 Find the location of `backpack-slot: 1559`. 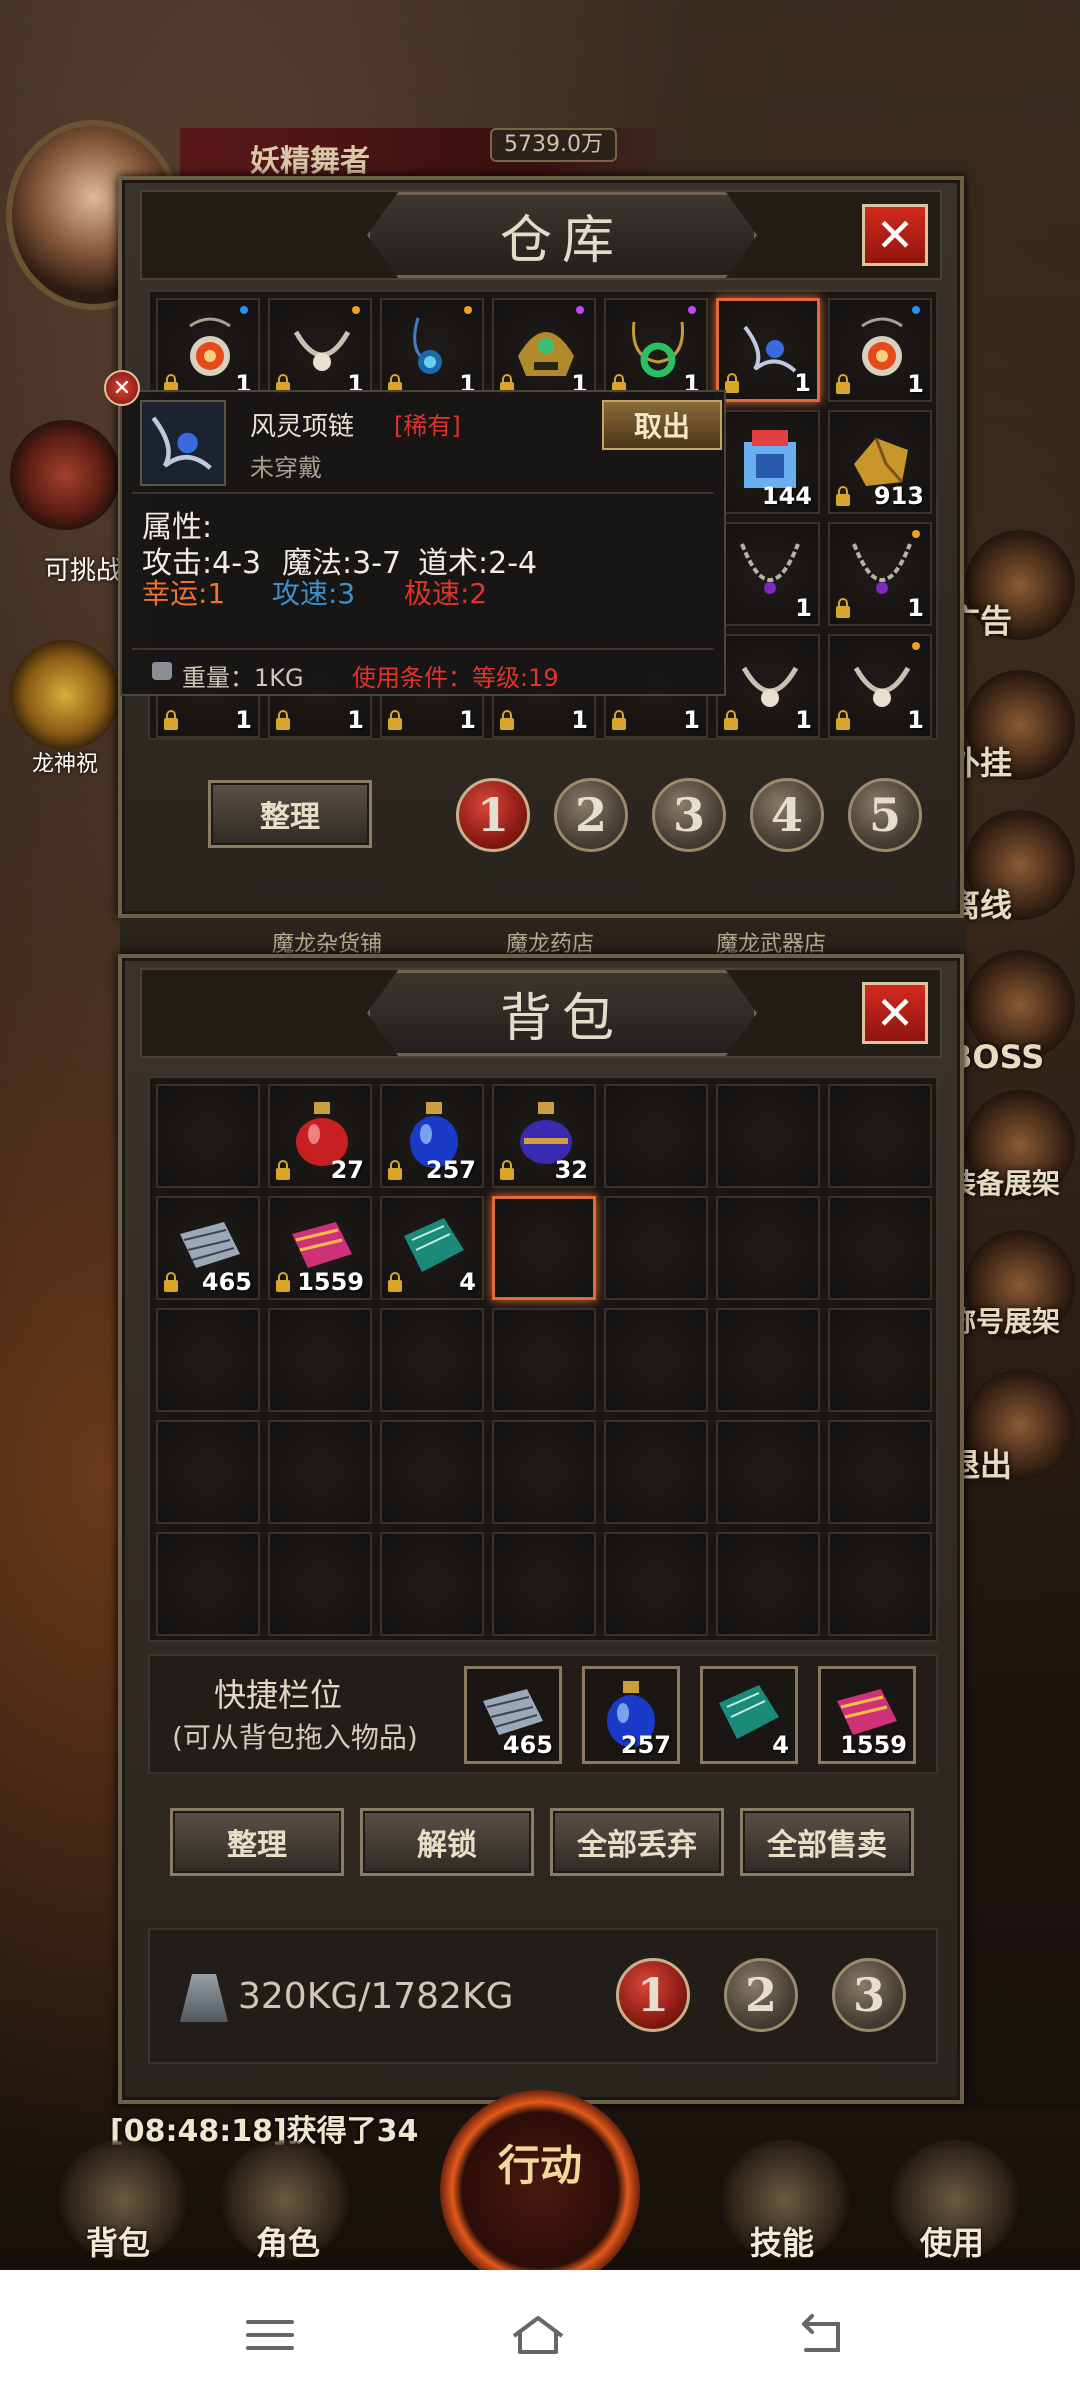

backpack-slot: 1559 is located at coordinates (320, 1248).